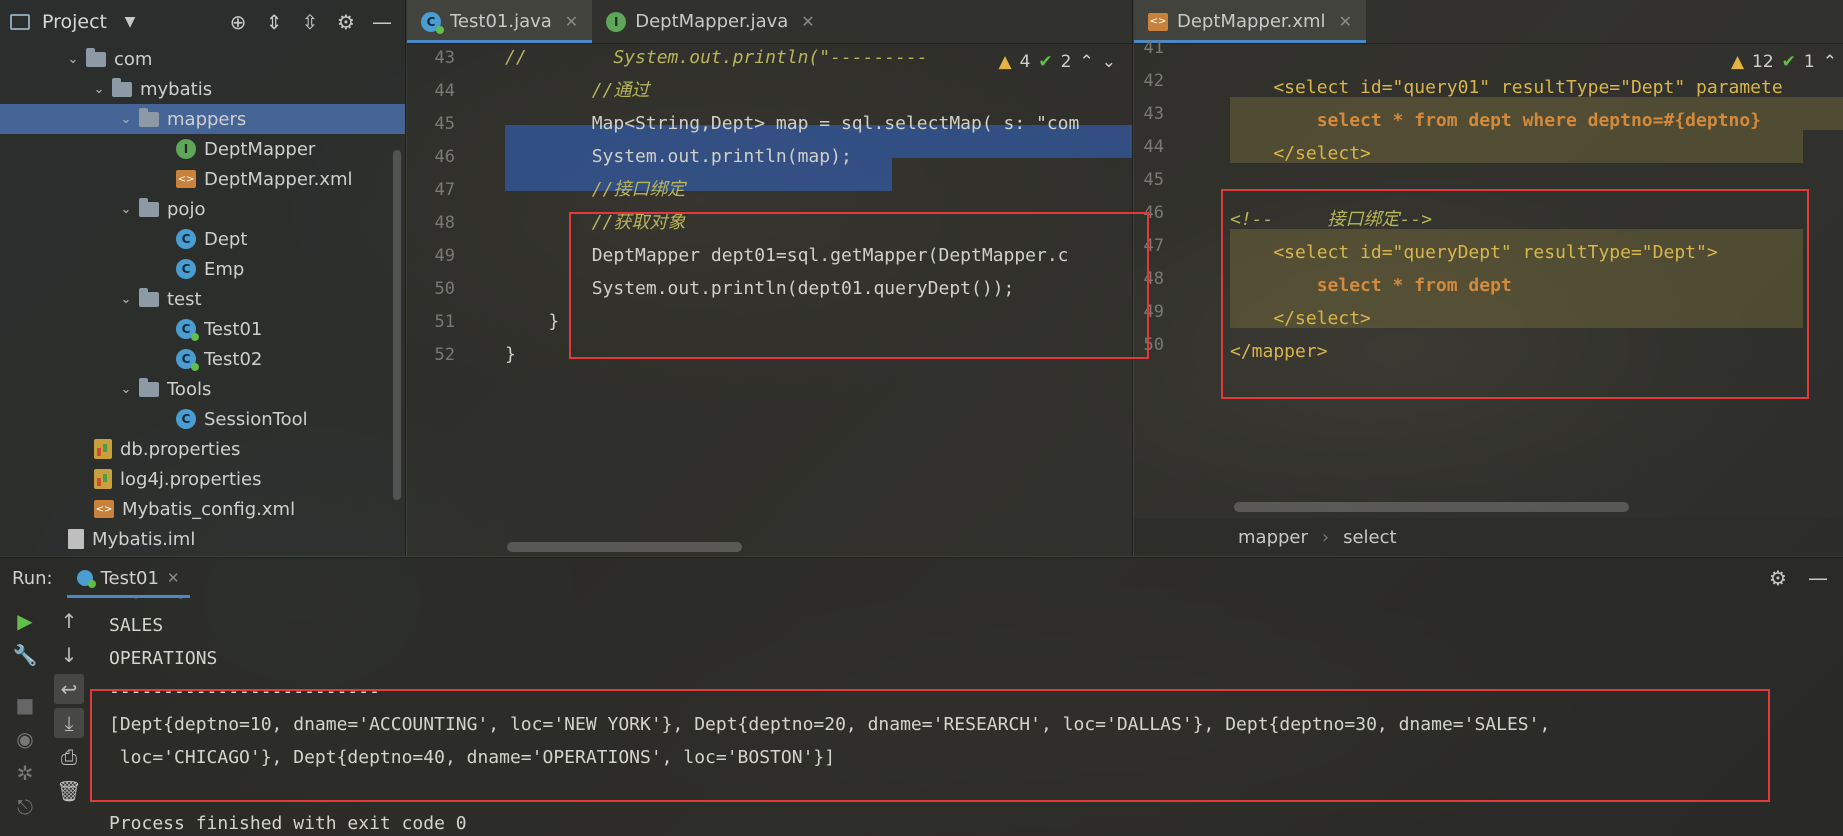 This screenshot has width=1843, height=836. What do you see at coordinates (1153, 114) in the screenshot?
I see `line-number: 43` at bounding box center [1153, 114].